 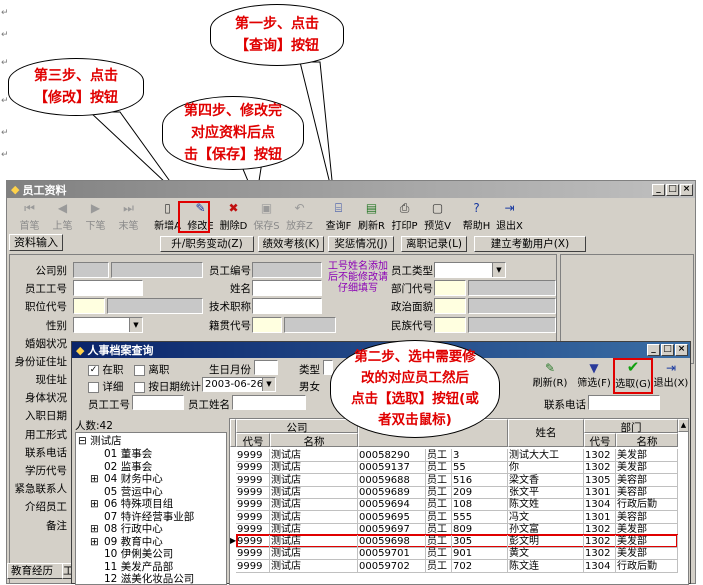 What do you see at coordinates (36, 242) in the screenshot?
I see `tab-data-input: 资料输入` at bounding box center [36, 242].